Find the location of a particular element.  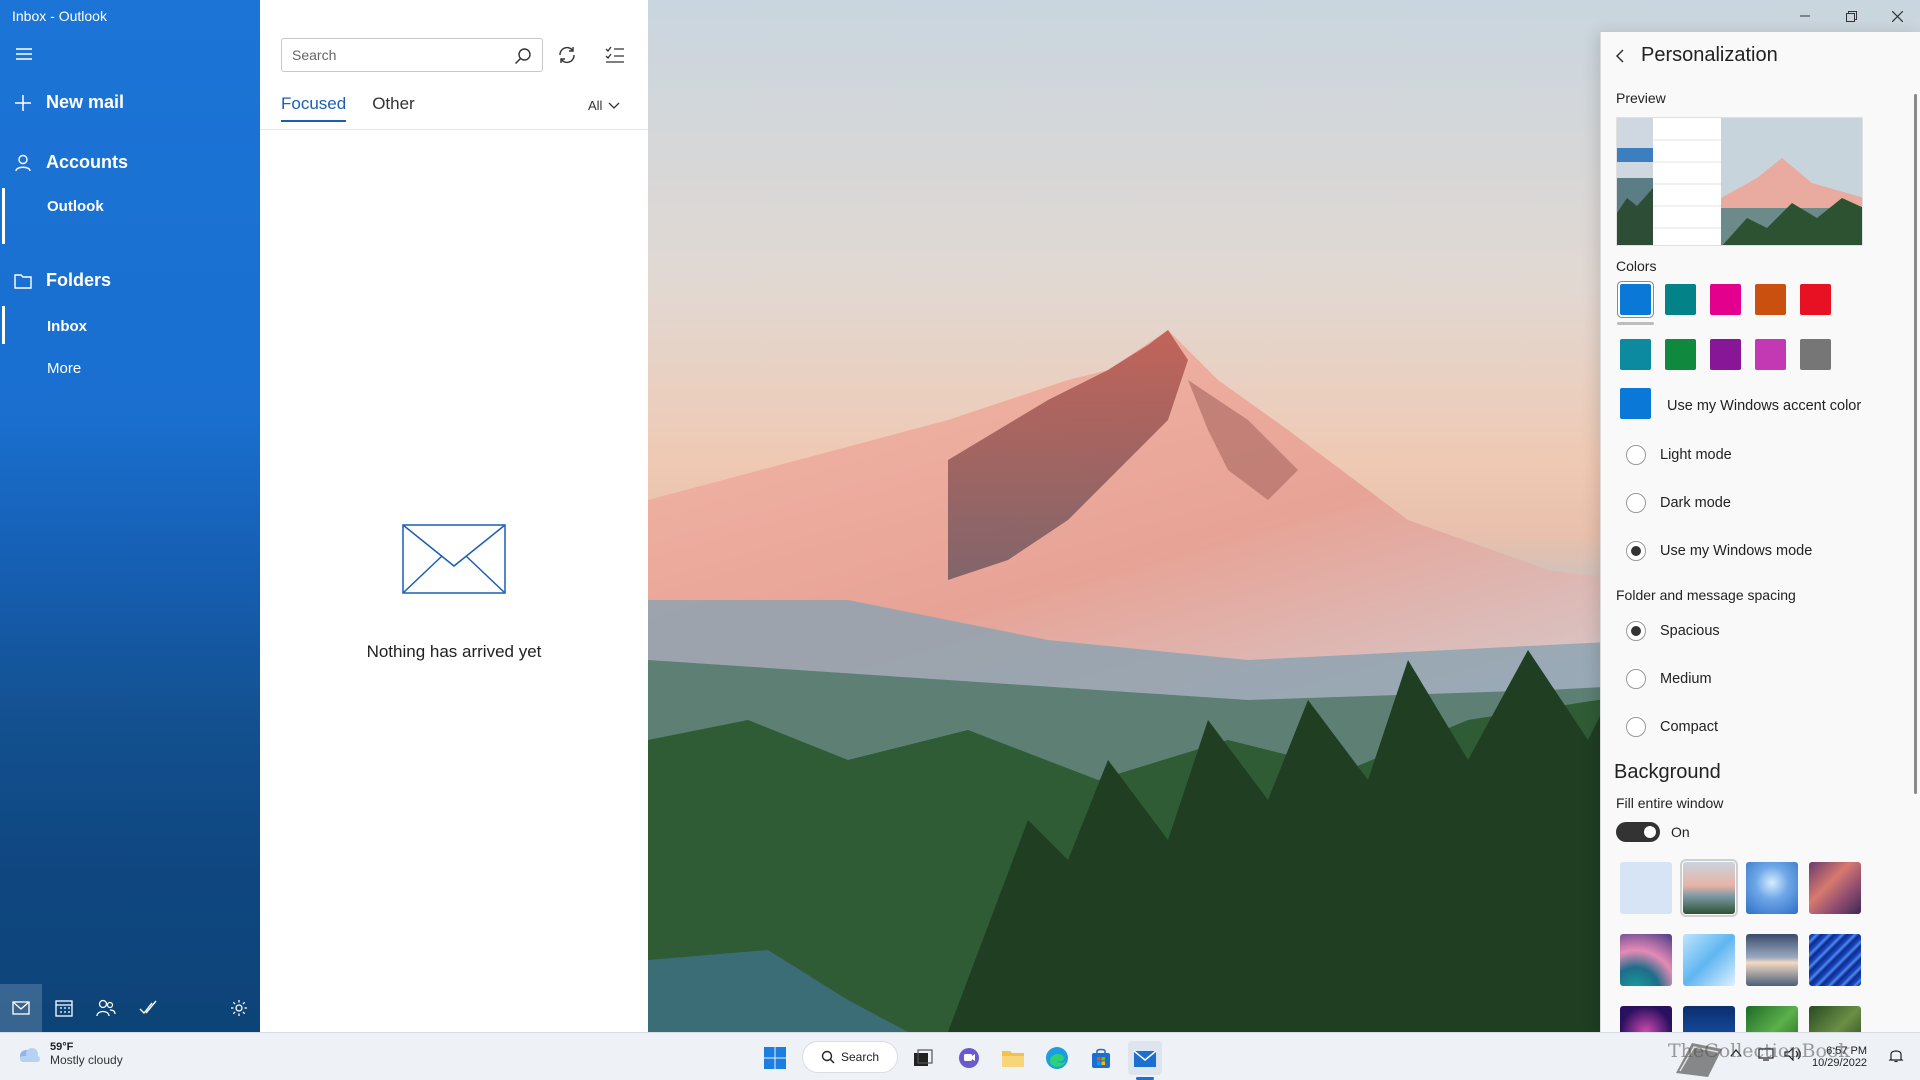

chat-icon is located at coordinates (969, 1058).